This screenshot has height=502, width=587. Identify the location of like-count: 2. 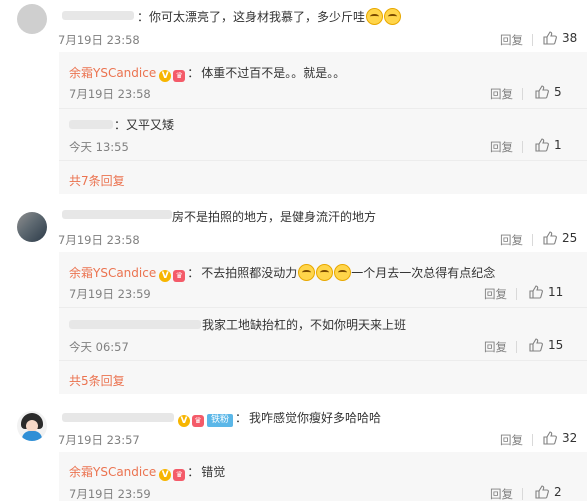
(558, 492).